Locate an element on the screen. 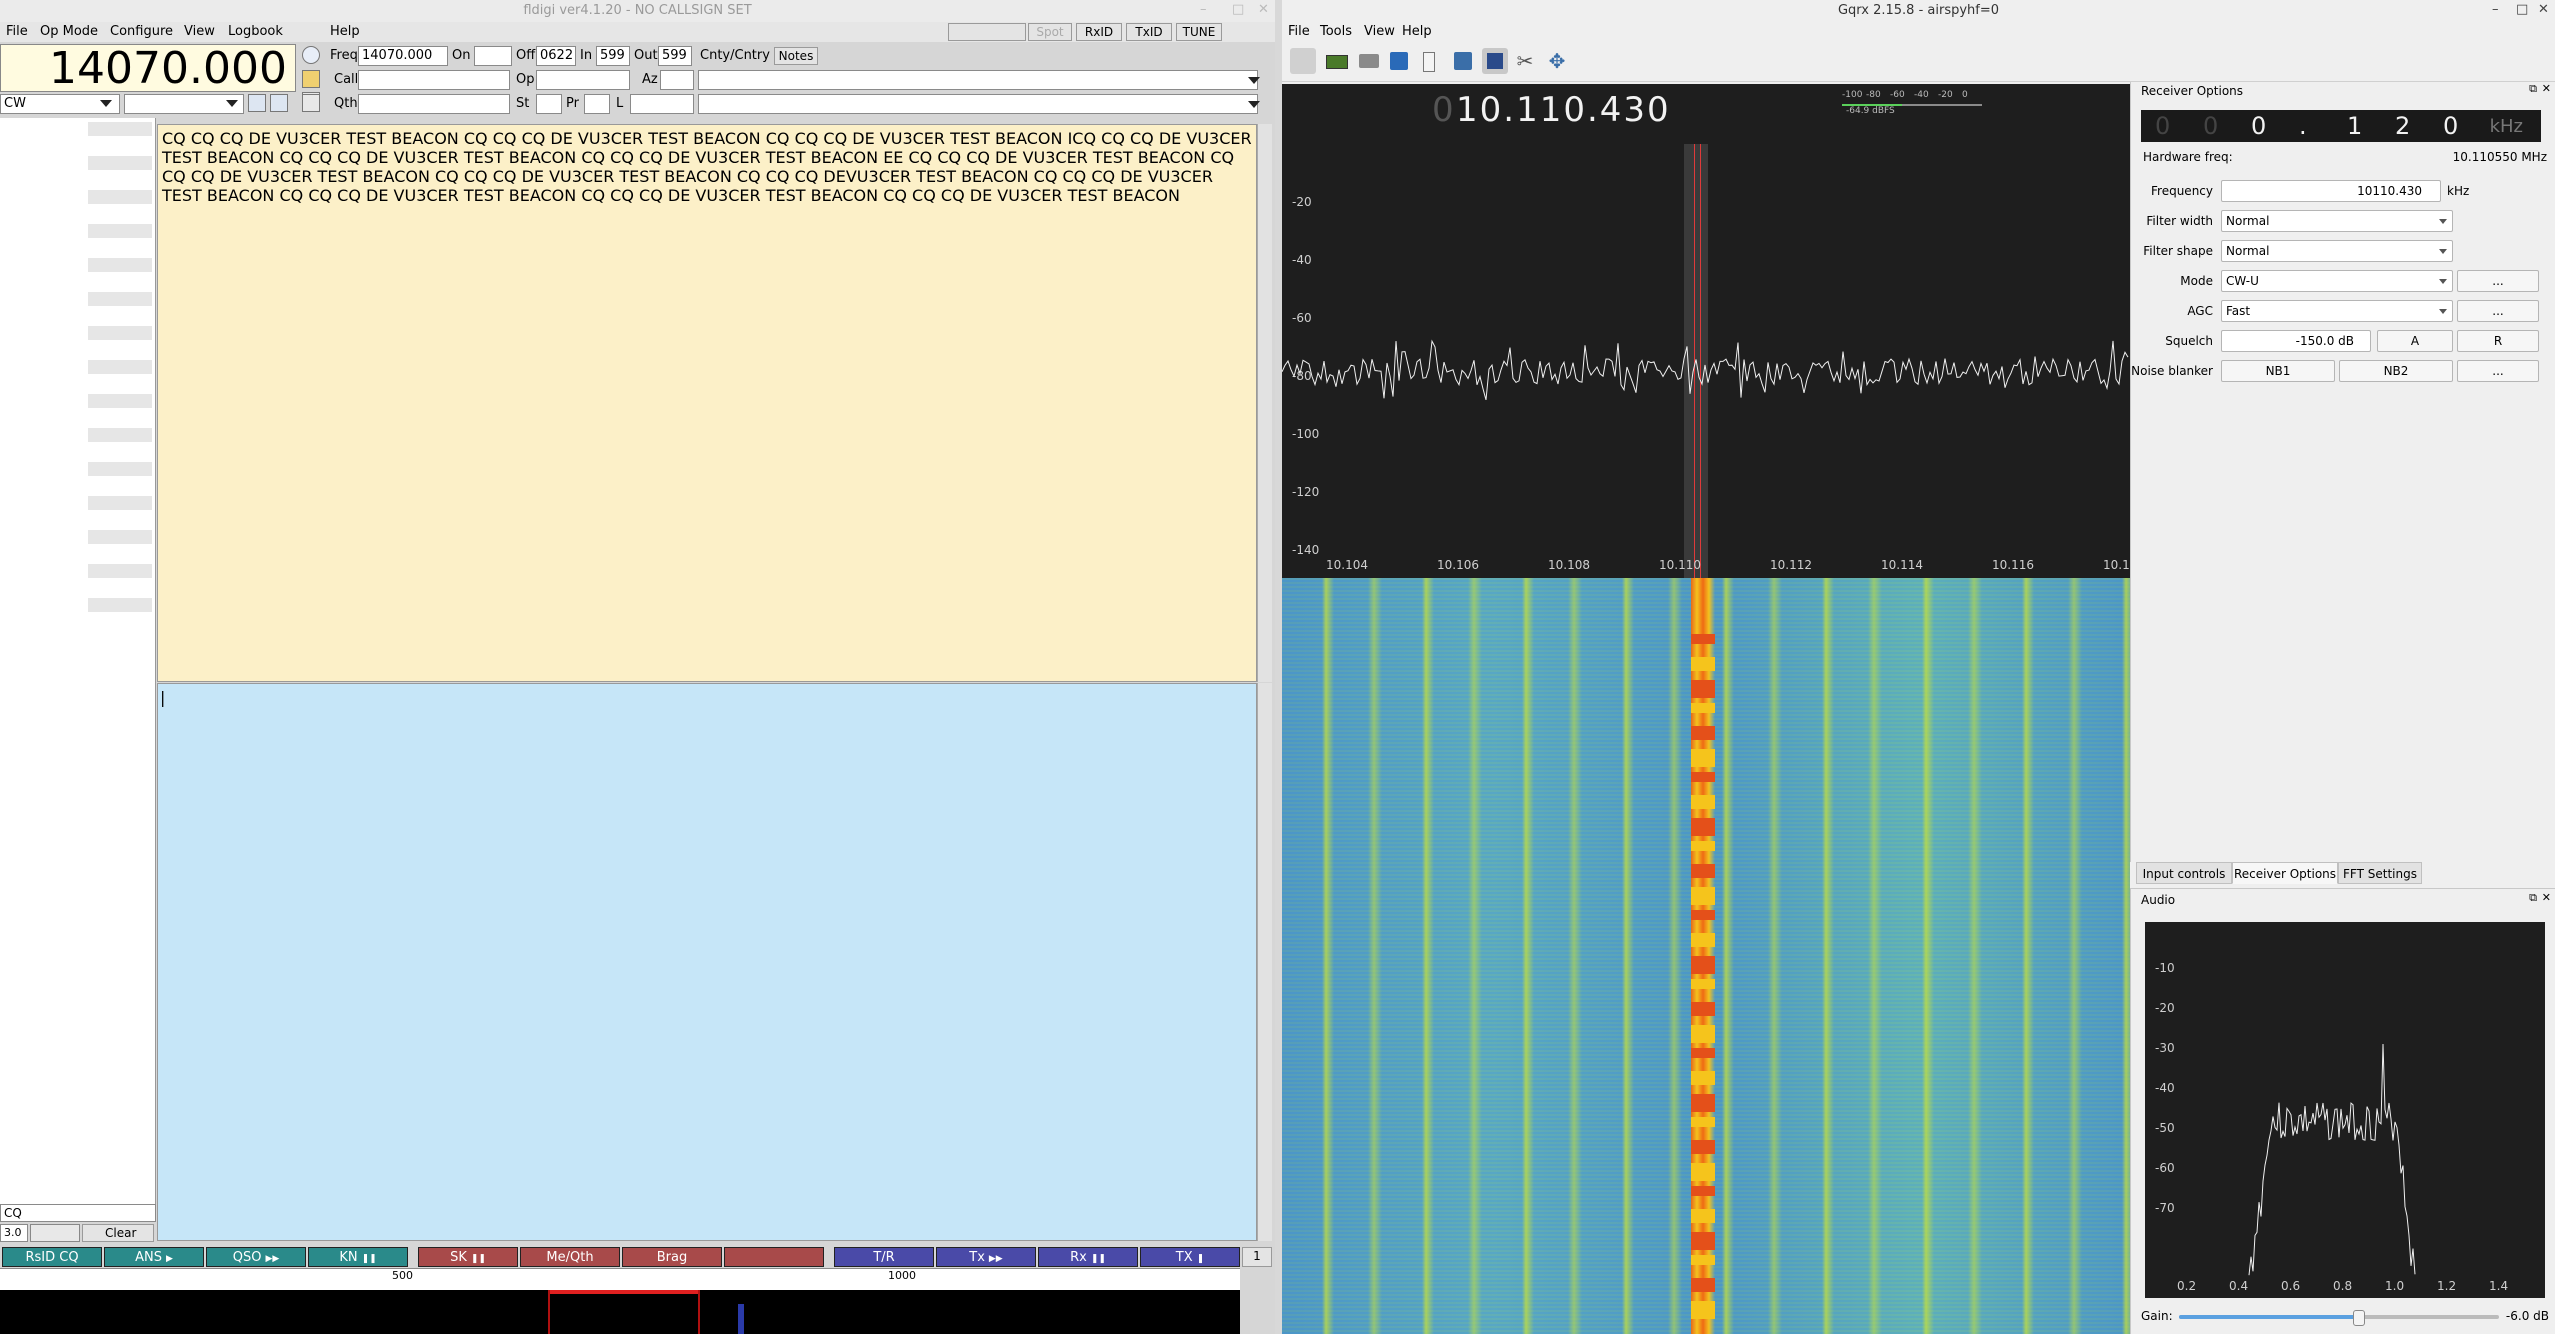 The image size is (2555, 1334). freq-field: 14070.000 is located at coordinates (403, 56).